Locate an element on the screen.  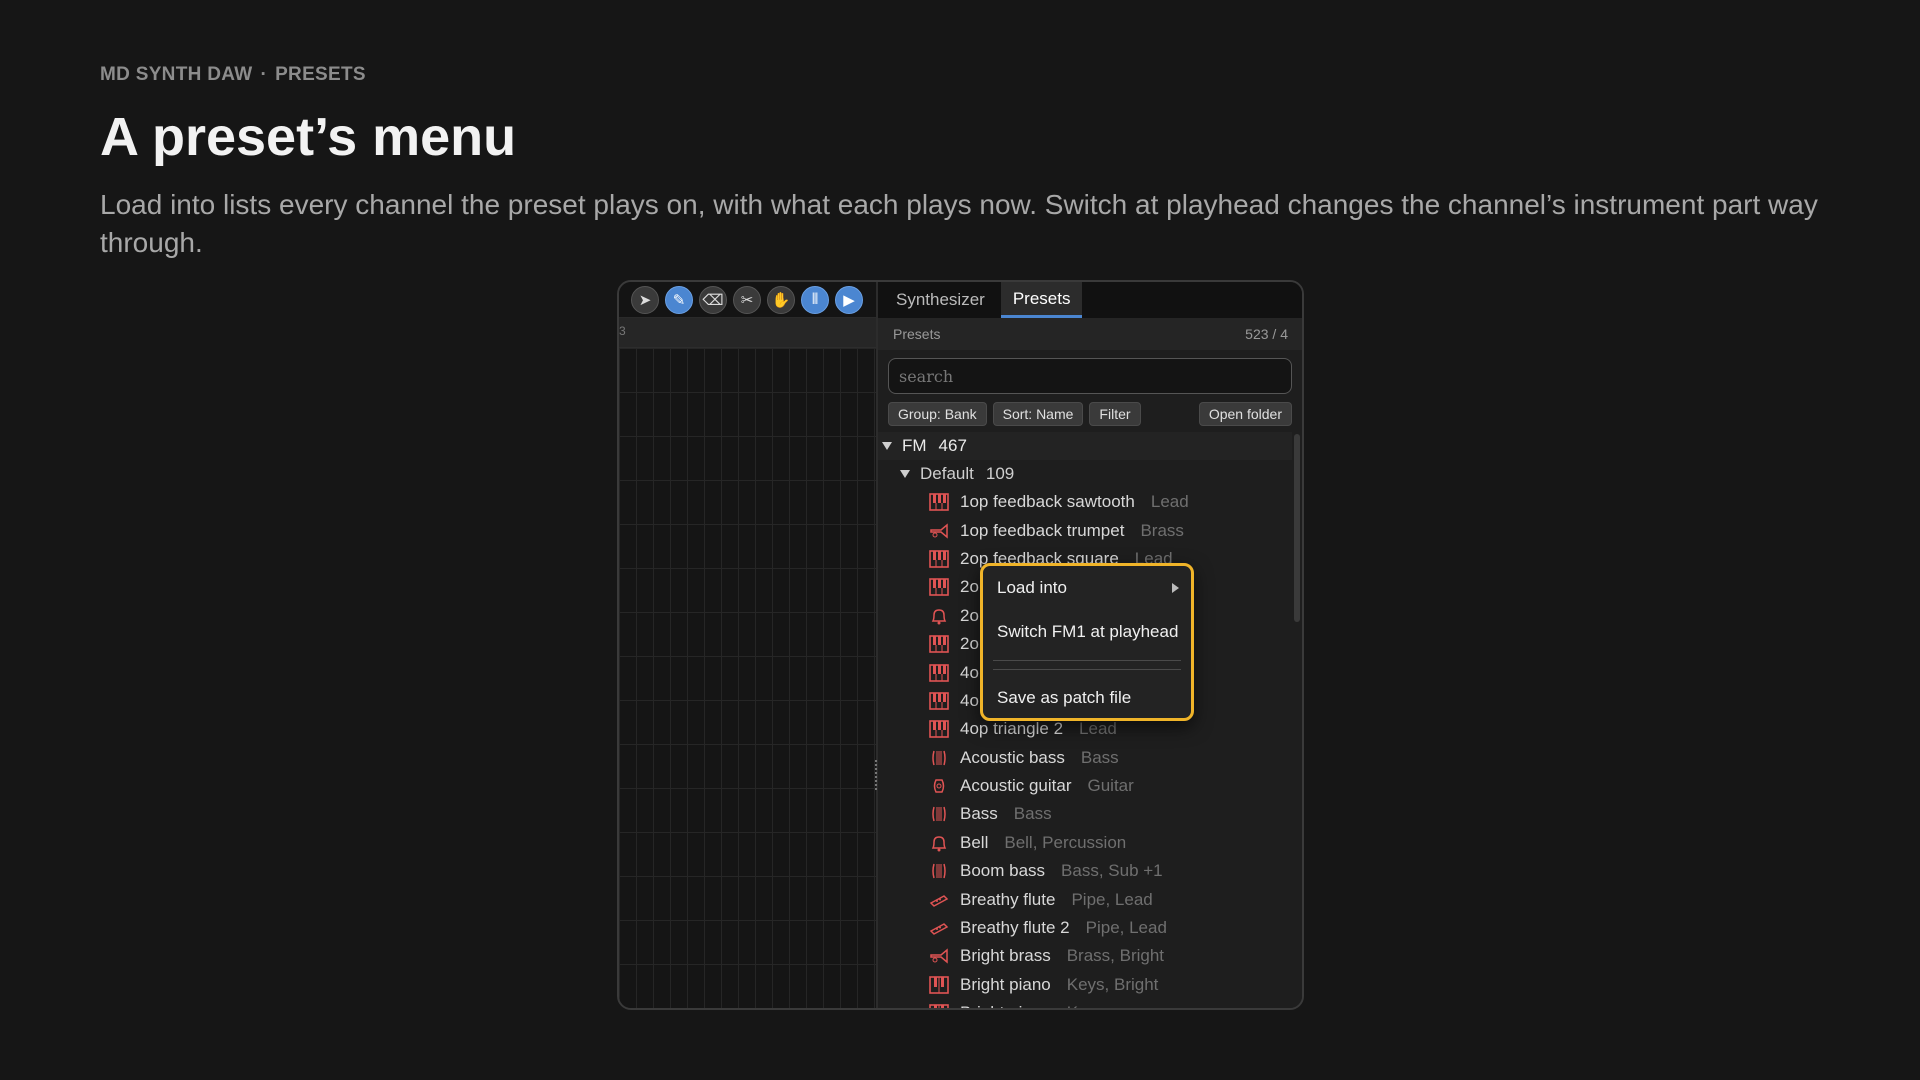
menu-load-into: Load into is located at coordinates (1087, 588).